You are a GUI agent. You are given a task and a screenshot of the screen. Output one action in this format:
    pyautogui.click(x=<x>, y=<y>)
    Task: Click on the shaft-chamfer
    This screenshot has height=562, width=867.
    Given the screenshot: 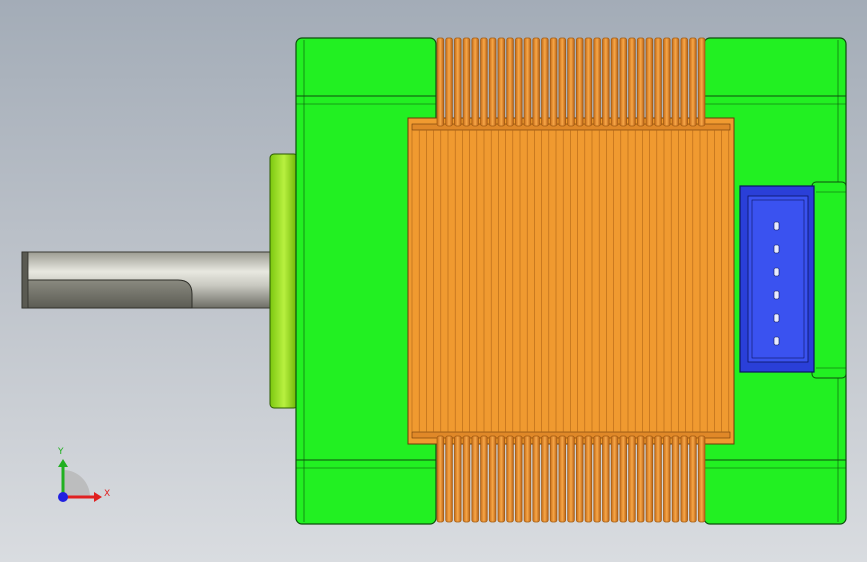 What is the action you would take?
    pyautogui.click(x=25, y=280)
    